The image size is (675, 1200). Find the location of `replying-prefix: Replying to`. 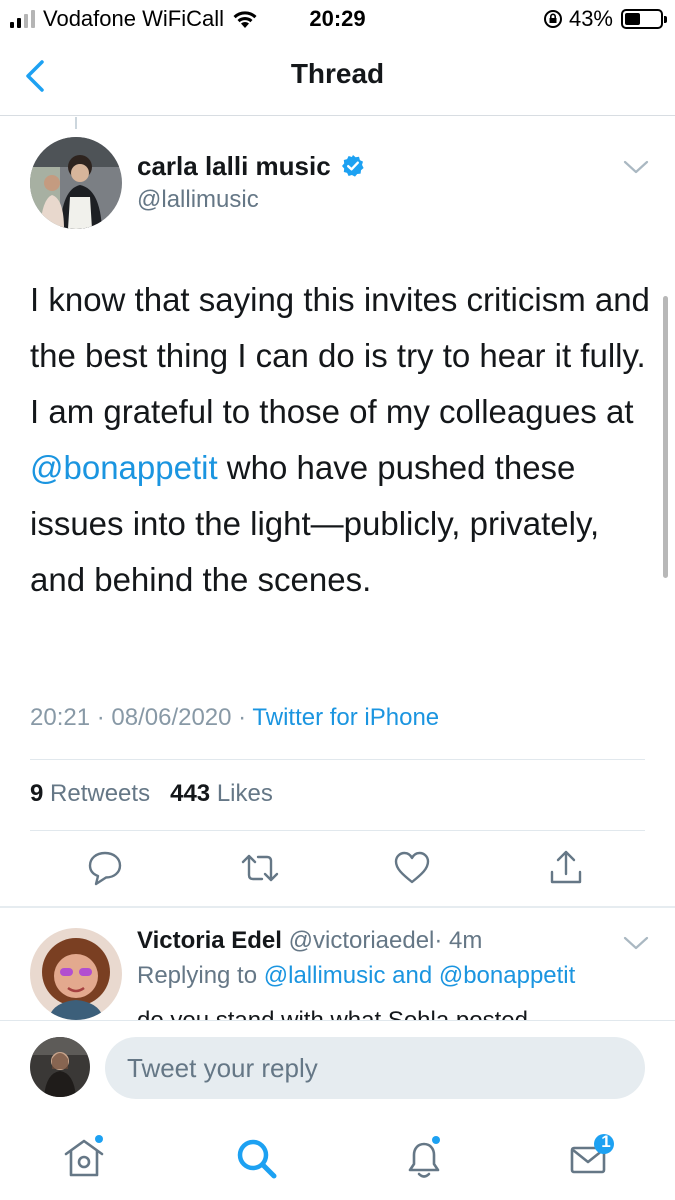

replying-prefix: Replying to is located at coordinates (200, 975).